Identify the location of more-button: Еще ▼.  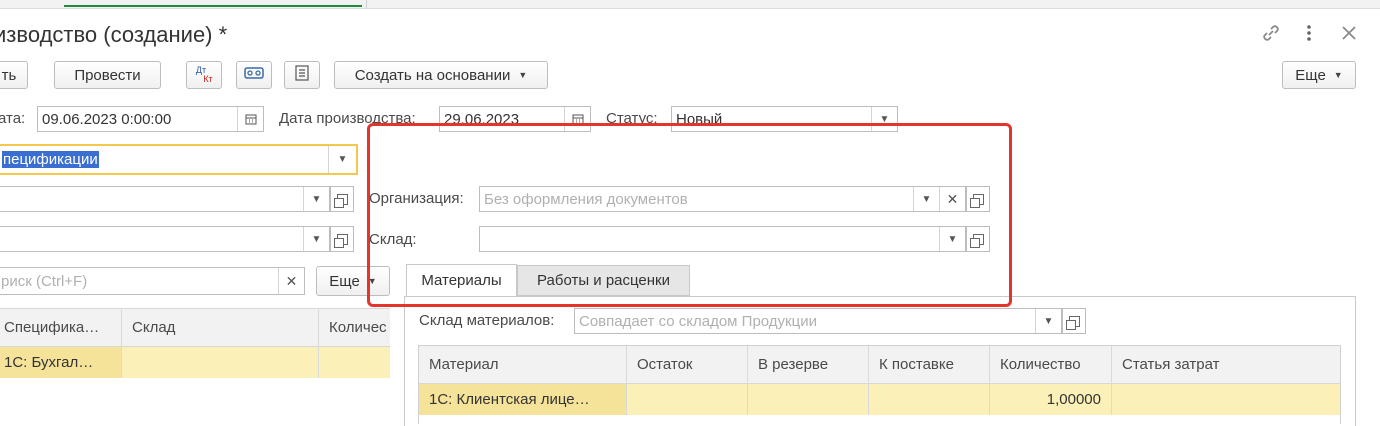
(1319, 75).